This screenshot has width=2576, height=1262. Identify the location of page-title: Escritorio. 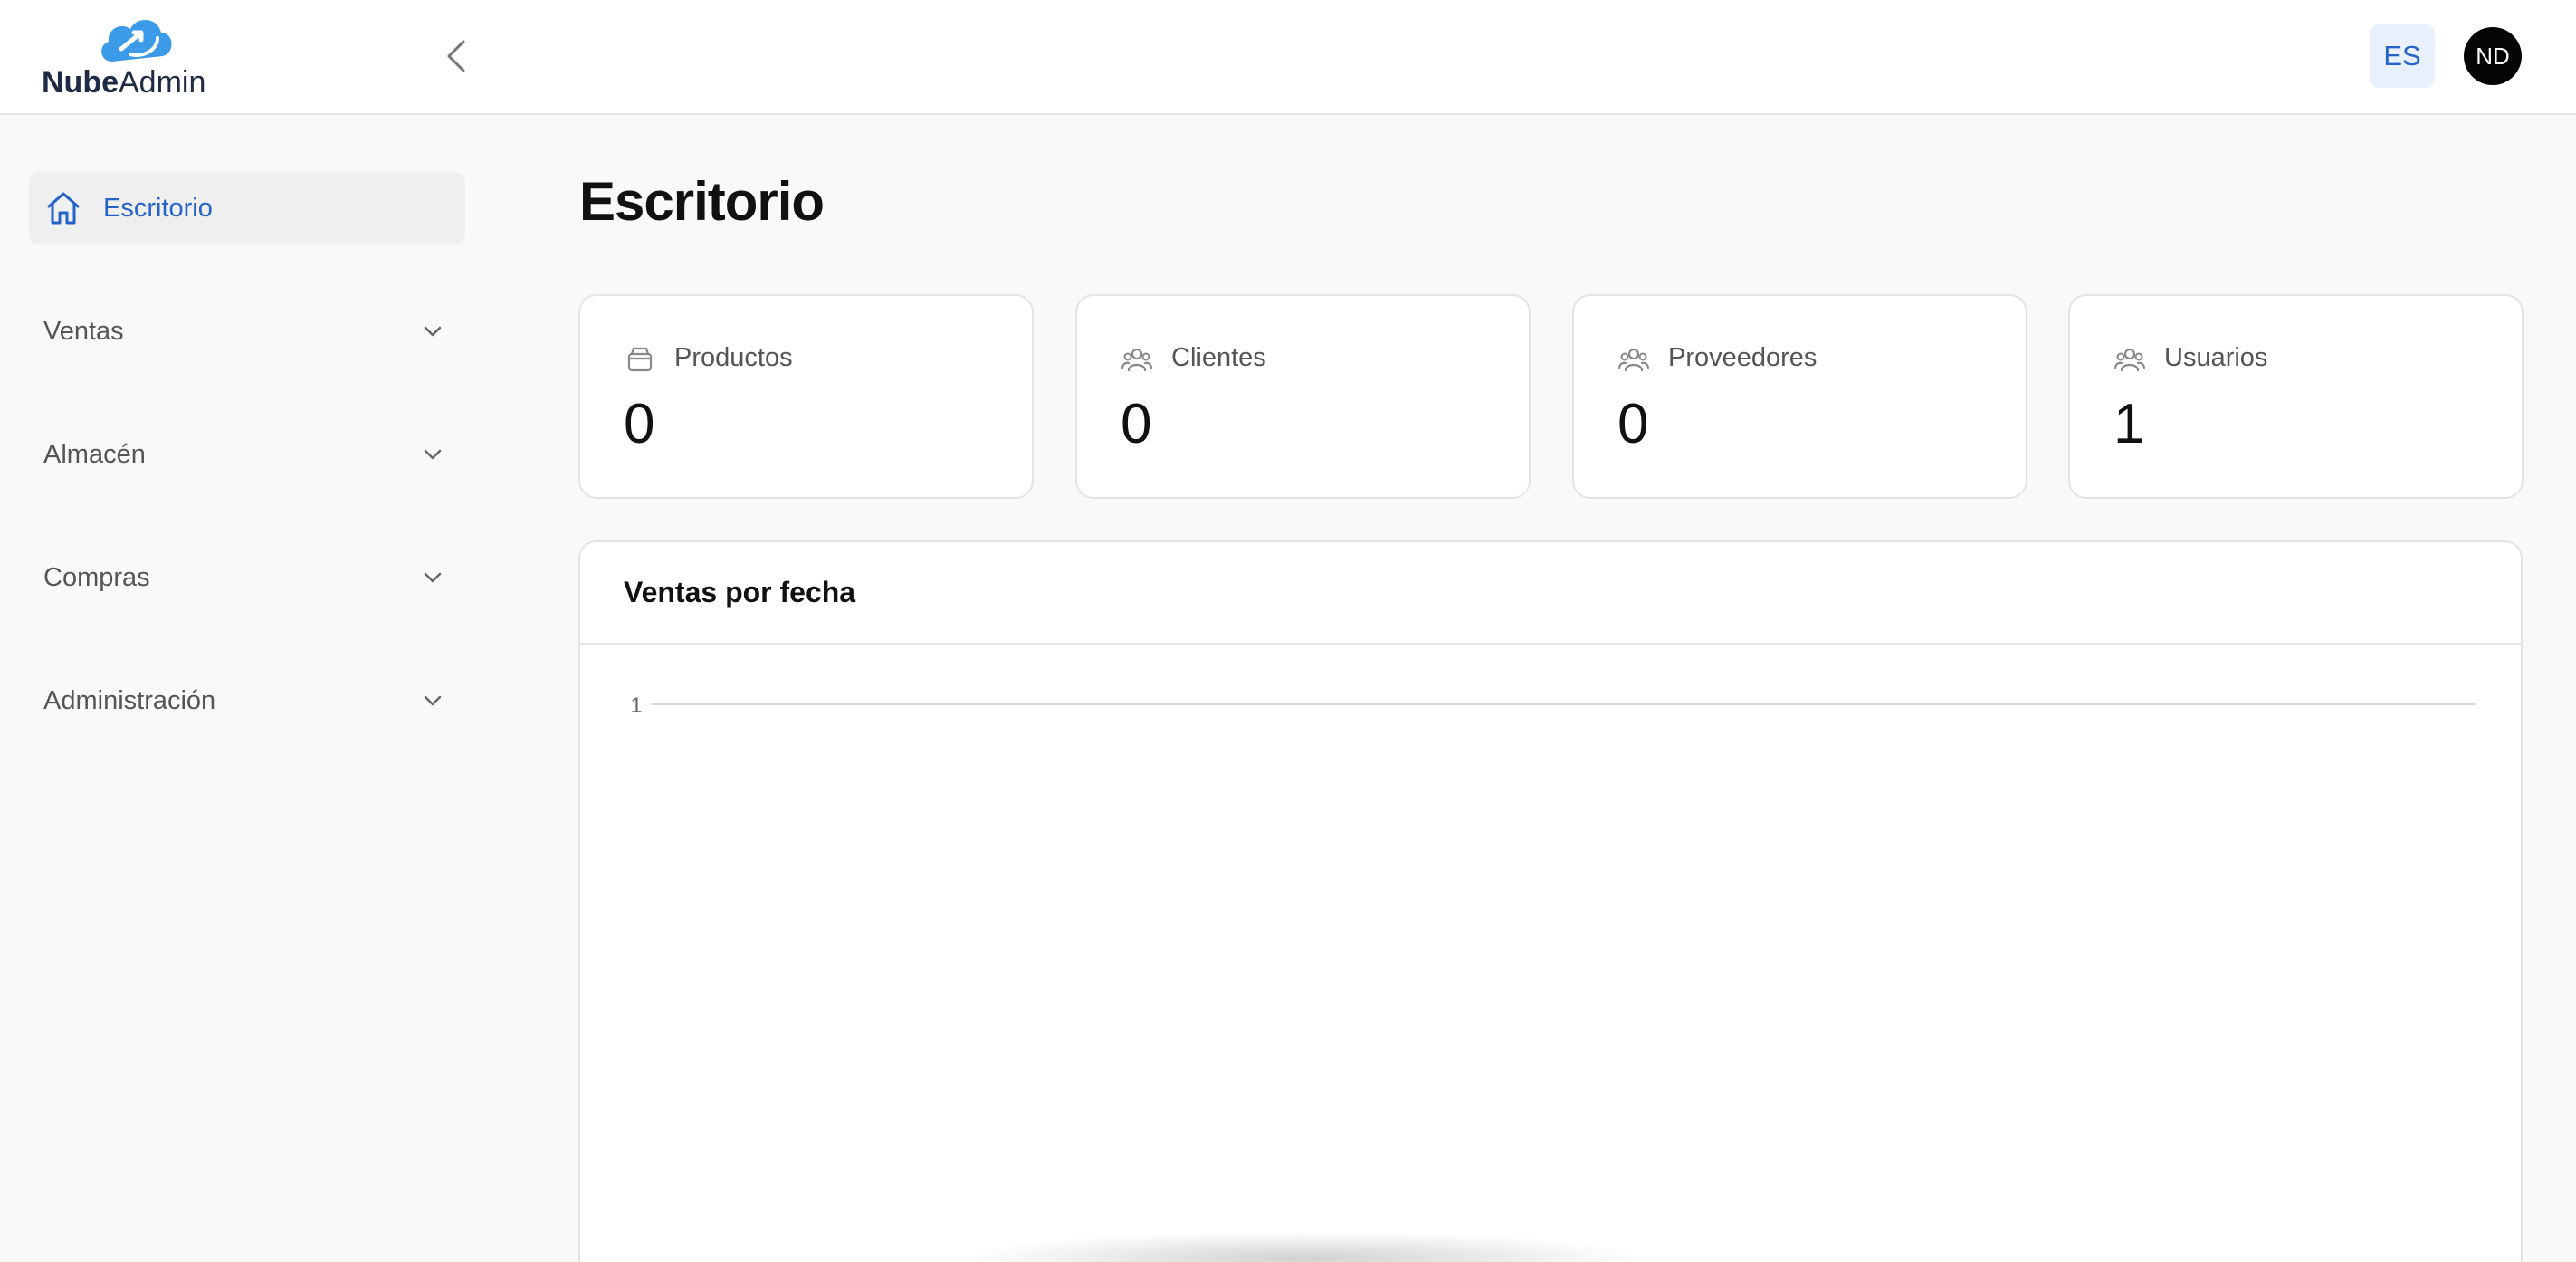
(702, 201).